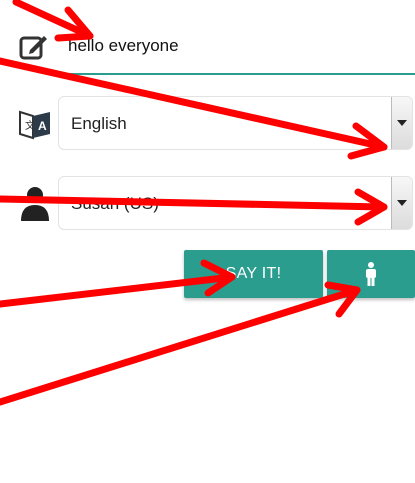 The image size is (415, 483). I want to click on language-select: English, so click(235, 123).